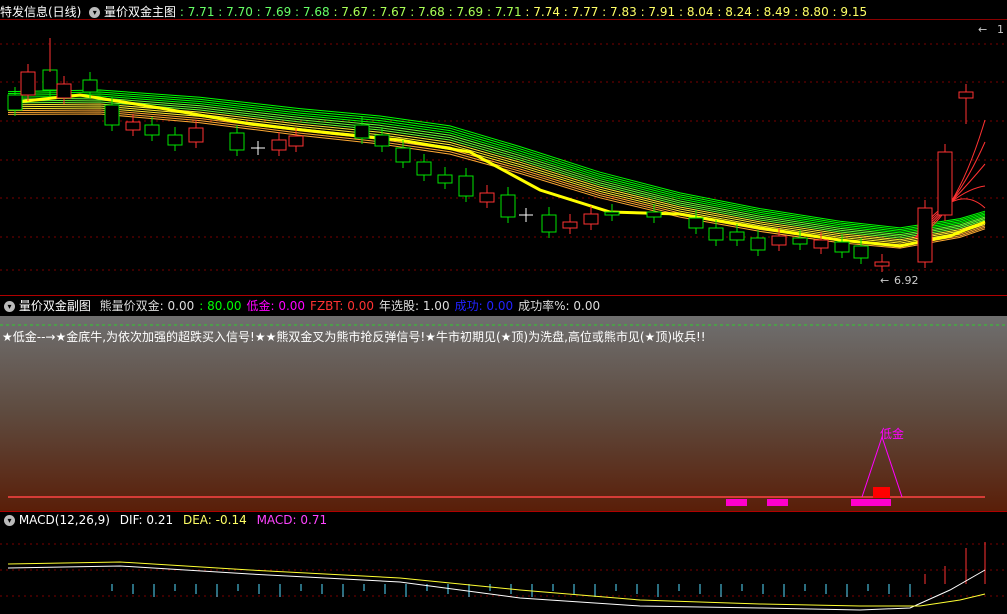 Image resolution: width=1007 pixels, height=614 pixels. I want to click on macd-chart, so click(503, 571).